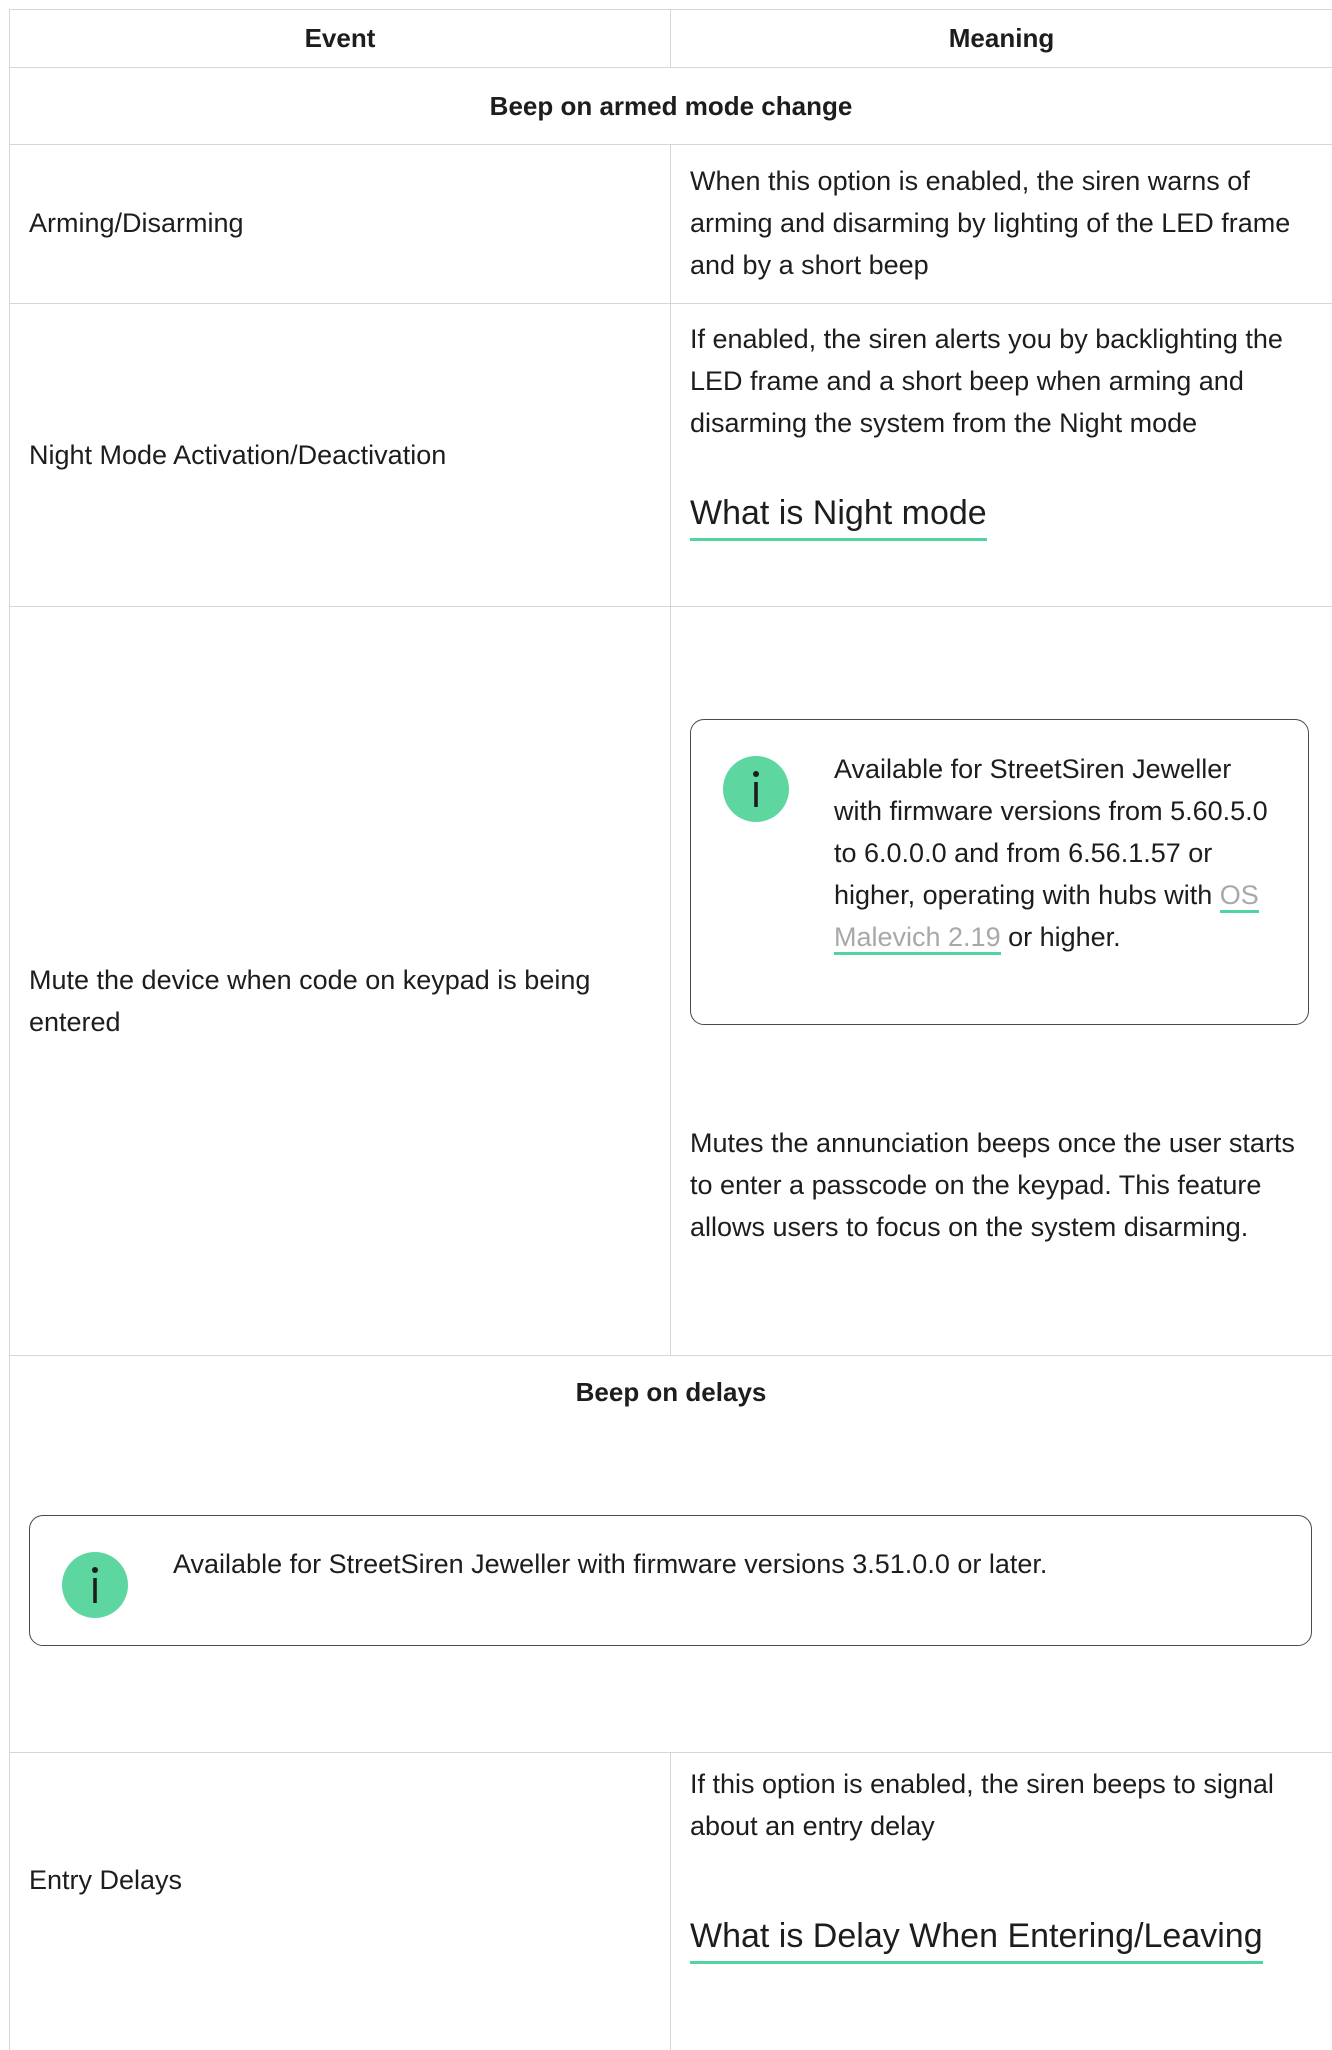 The height and width of the screenshot is (2050, 1332). I want to click on header-meaning-label: Meaning, so click(1001, 38).